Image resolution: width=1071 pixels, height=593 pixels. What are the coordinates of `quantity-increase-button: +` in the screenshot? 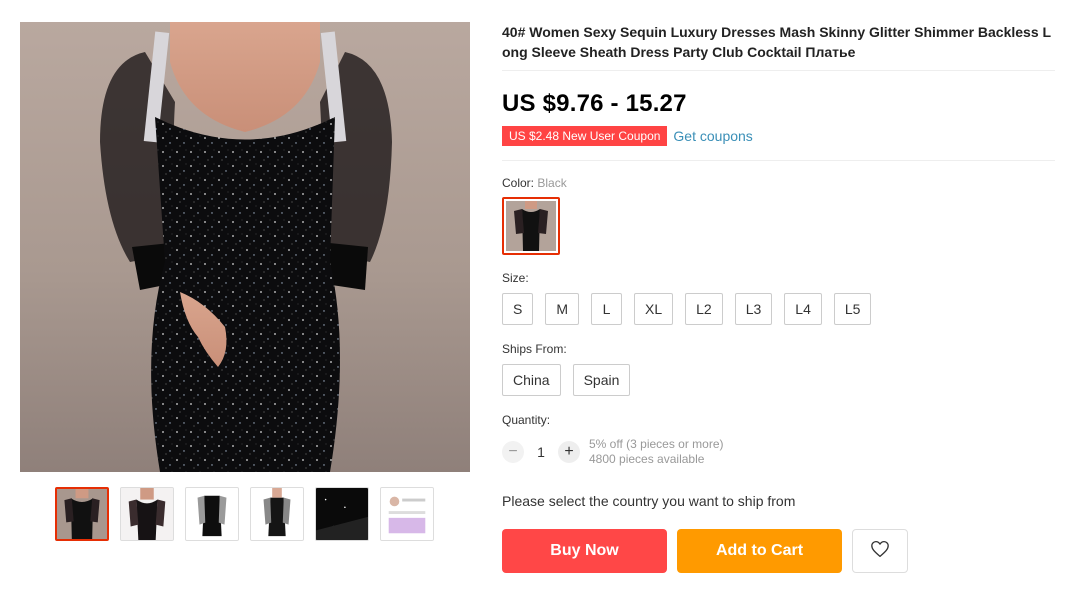 It's located at (569, 452).